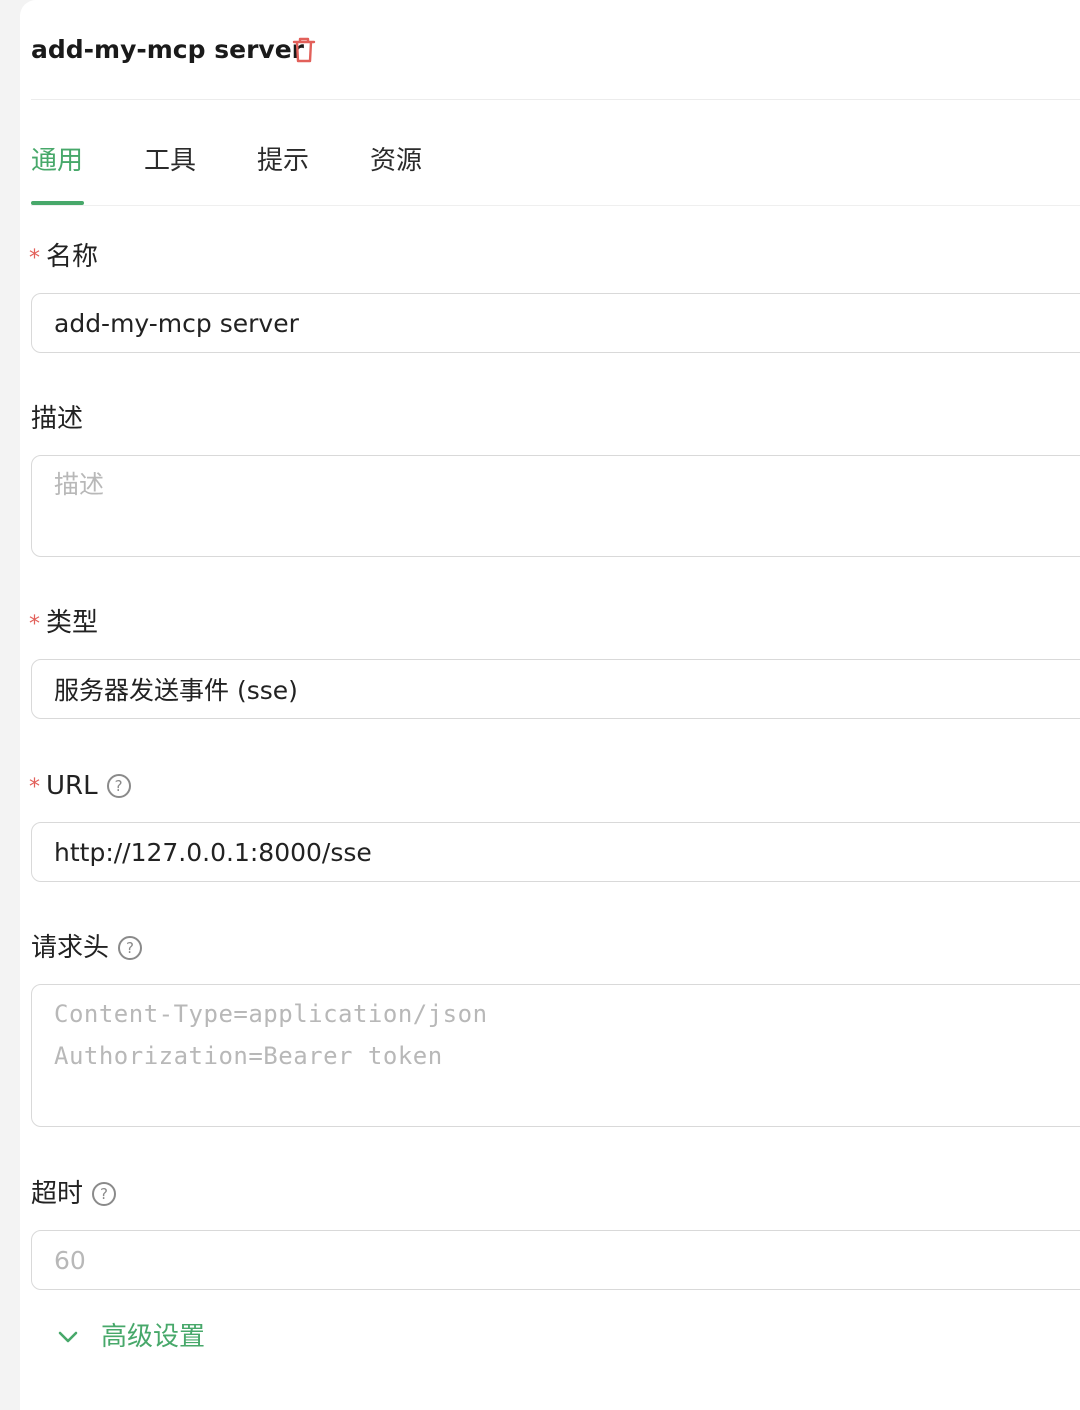 This screenshot has height=1410, width=1080. I want to click on trash-icon, so click(304, 50).